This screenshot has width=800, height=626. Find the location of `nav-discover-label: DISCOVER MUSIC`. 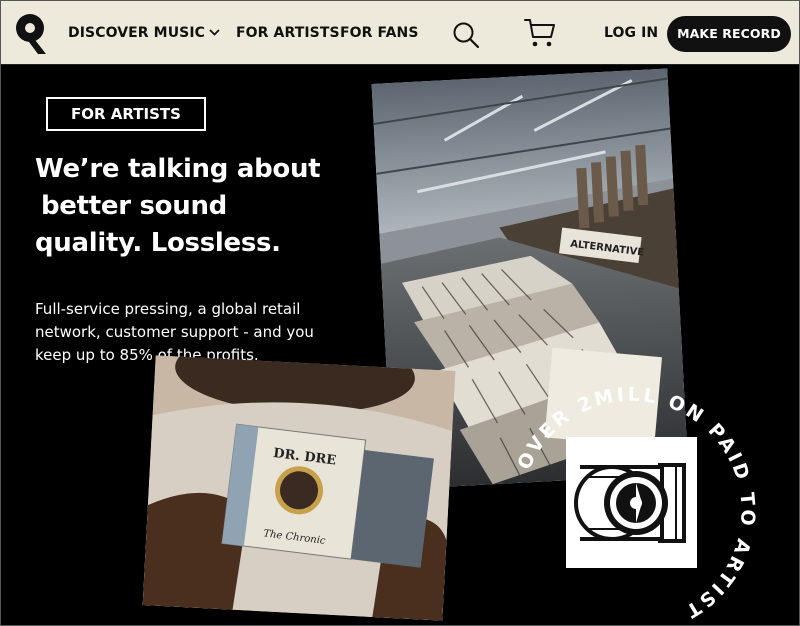

nav-discover-label: DISCOVER MUSIC is located at coordinates (137, 33).